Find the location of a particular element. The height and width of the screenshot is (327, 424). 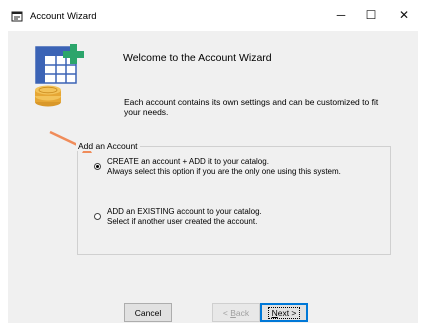

welcome-title: Welcome to the Account Wizard is located at coordinates (197, 58).